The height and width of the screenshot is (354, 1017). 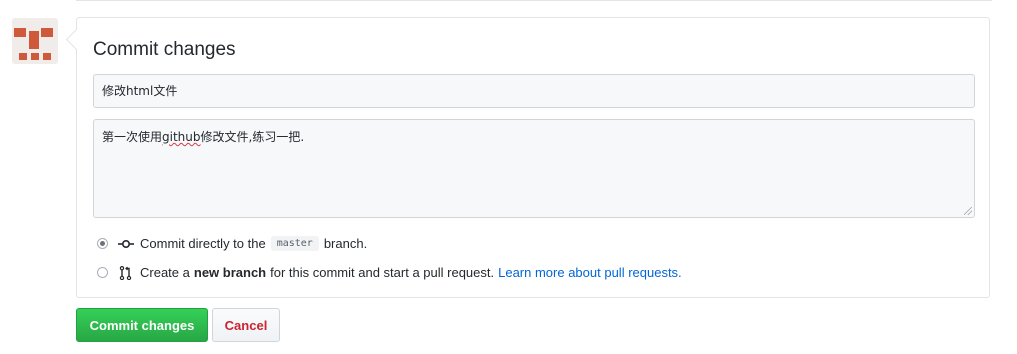 I want to click on misspelled-word: github, so click(x=181, y=137).